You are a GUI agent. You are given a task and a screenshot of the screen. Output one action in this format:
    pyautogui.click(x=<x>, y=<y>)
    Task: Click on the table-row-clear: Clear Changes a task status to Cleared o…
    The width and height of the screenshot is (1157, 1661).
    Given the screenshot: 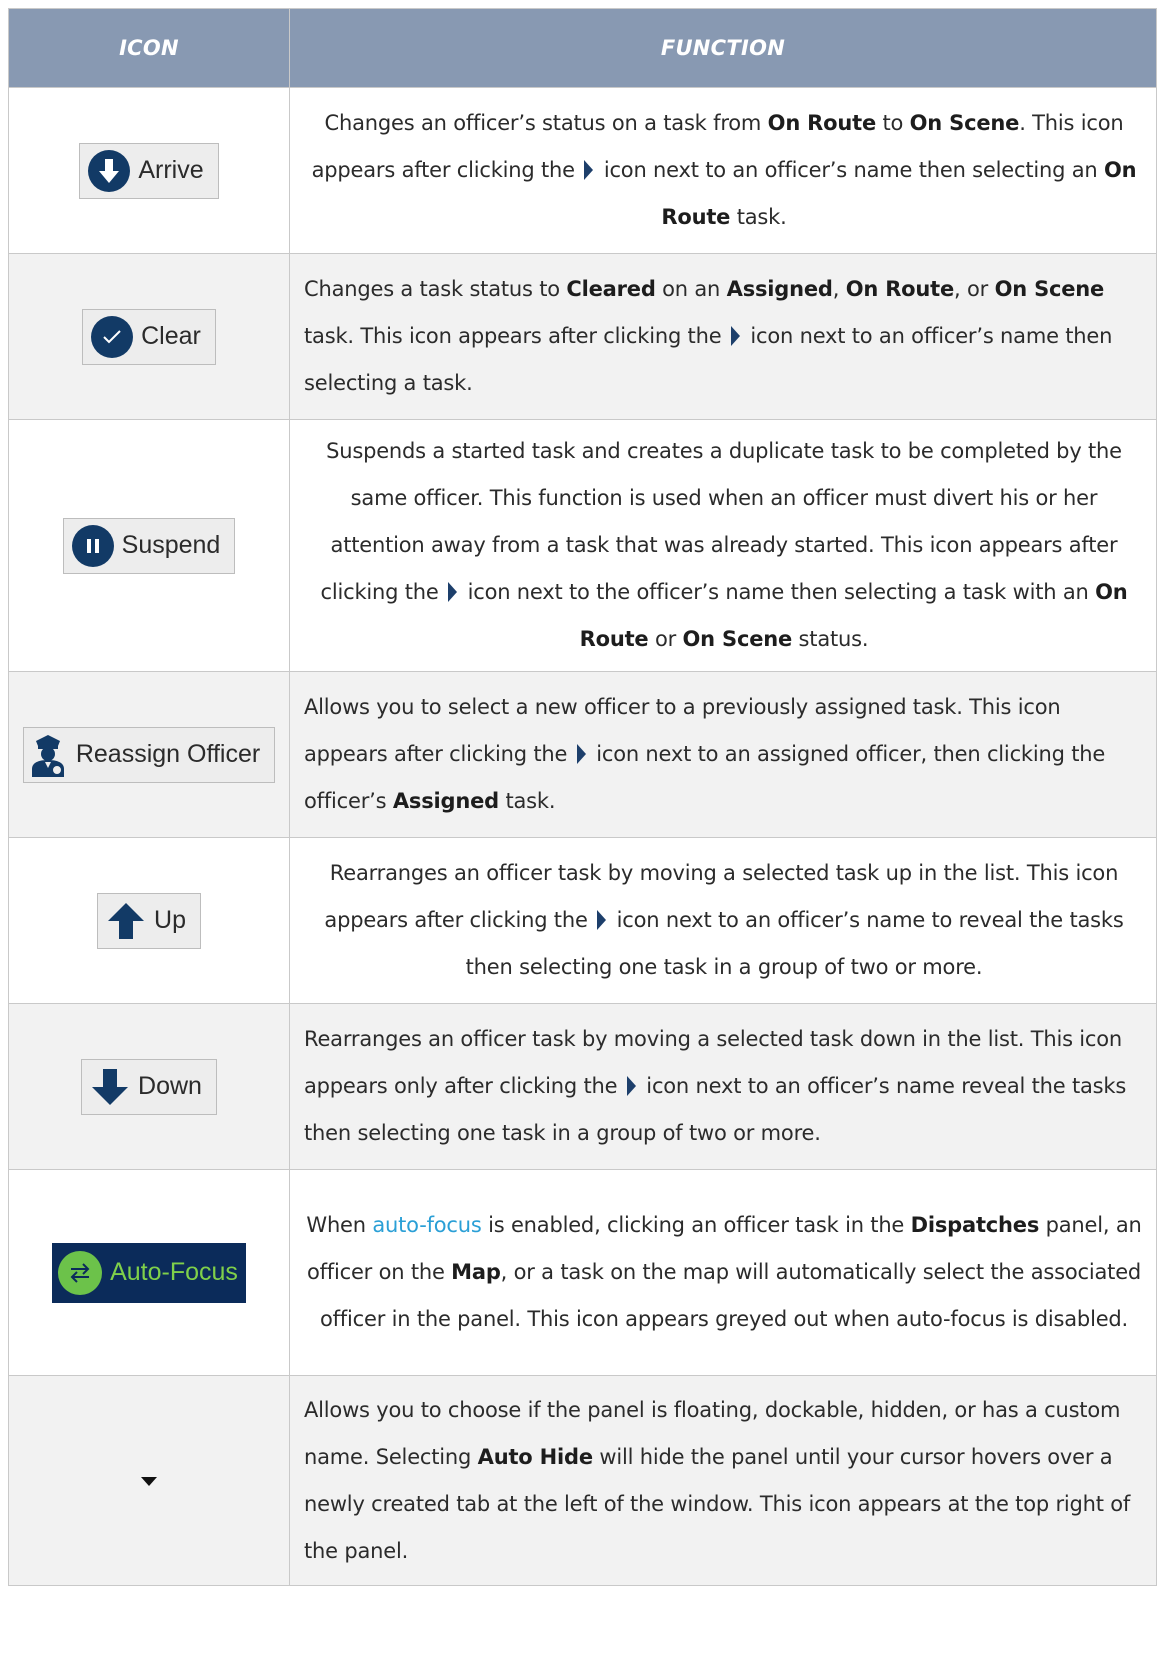 What is the action you would take?
    pyautogui.click(x=582, y=336)
    